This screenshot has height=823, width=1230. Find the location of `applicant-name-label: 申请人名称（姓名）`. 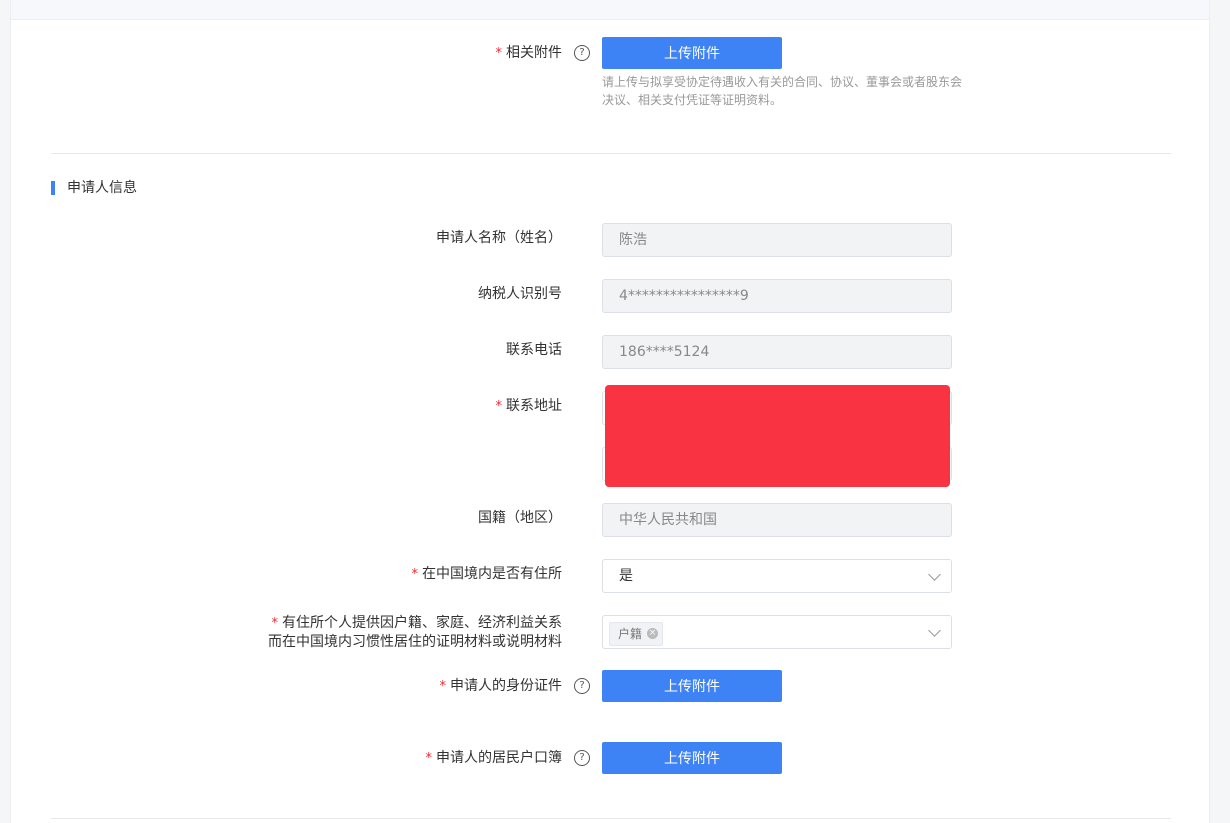

applicant-name-label: 申请人名称（姓名） is located at coordinates (499, 238).